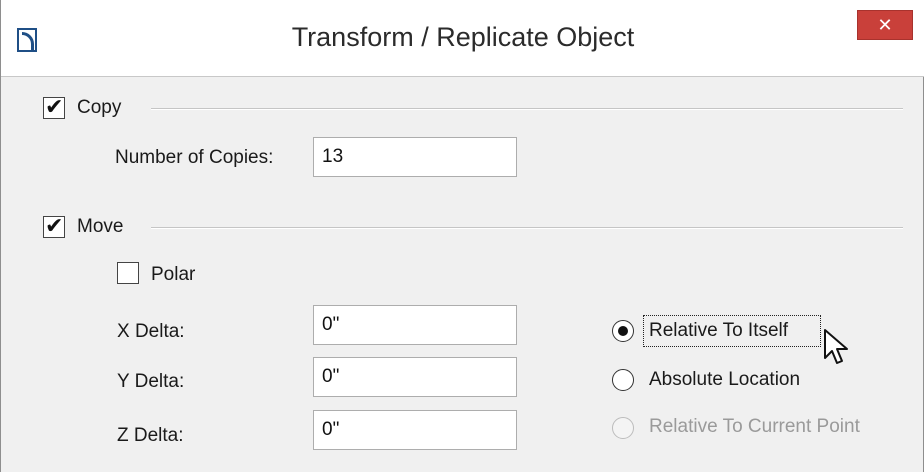 Image resolution: width=924 pixels, height=472 pixels. I want to click on y-delta-input: 0", so click(415, 377).